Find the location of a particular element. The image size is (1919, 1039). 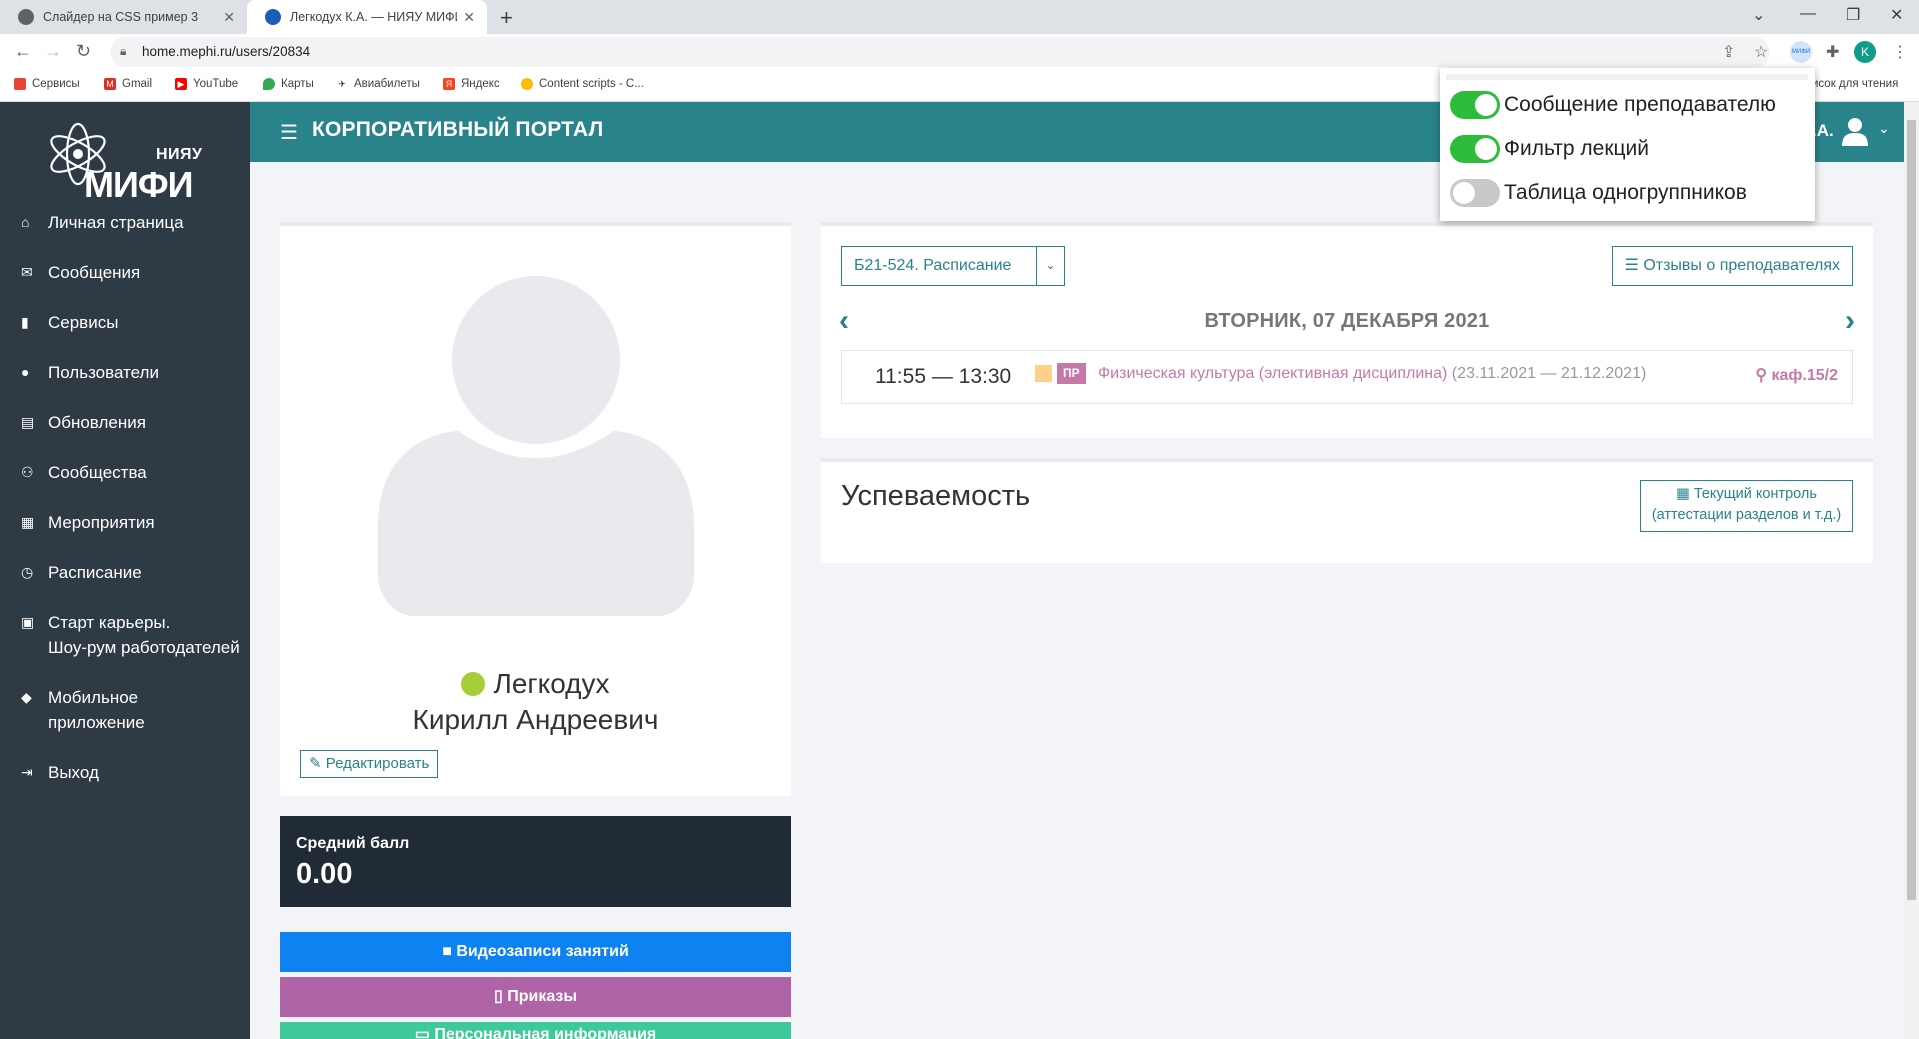

sidebar-item-label: Личная страница is located at coordinates (116, 222).